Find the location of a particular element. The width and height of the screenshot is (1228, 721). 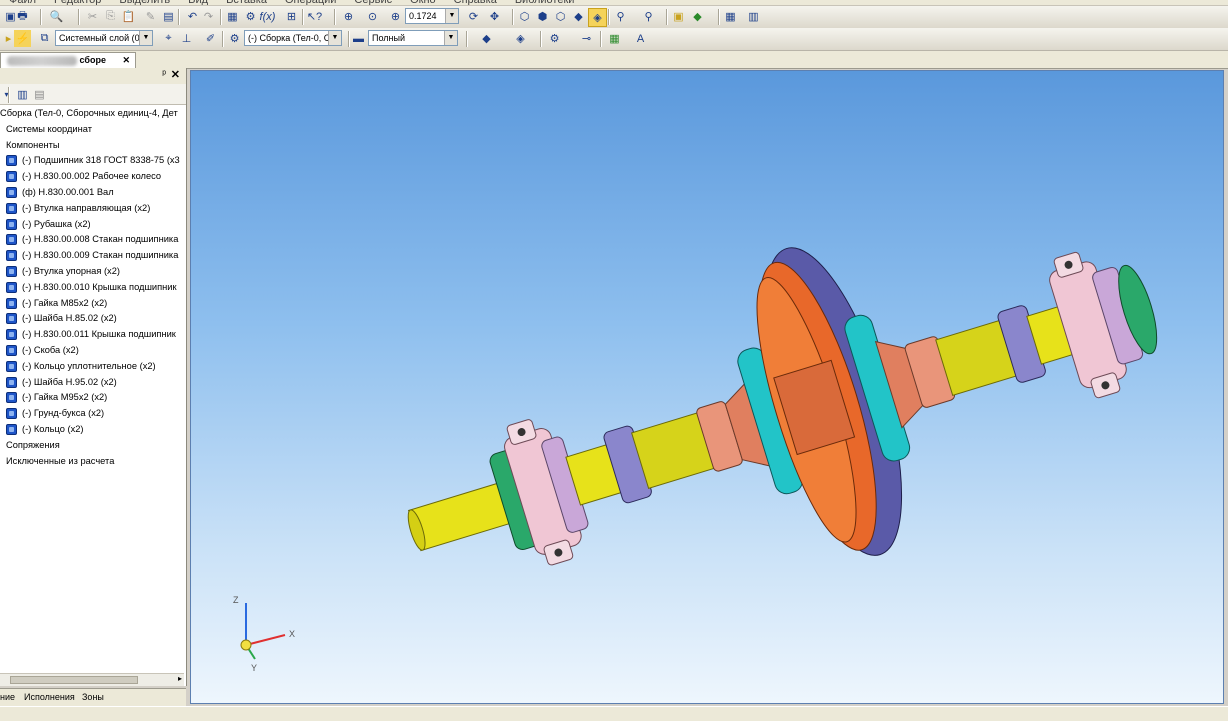

cut-icon: ✂ is located at coordinates (92, 16).